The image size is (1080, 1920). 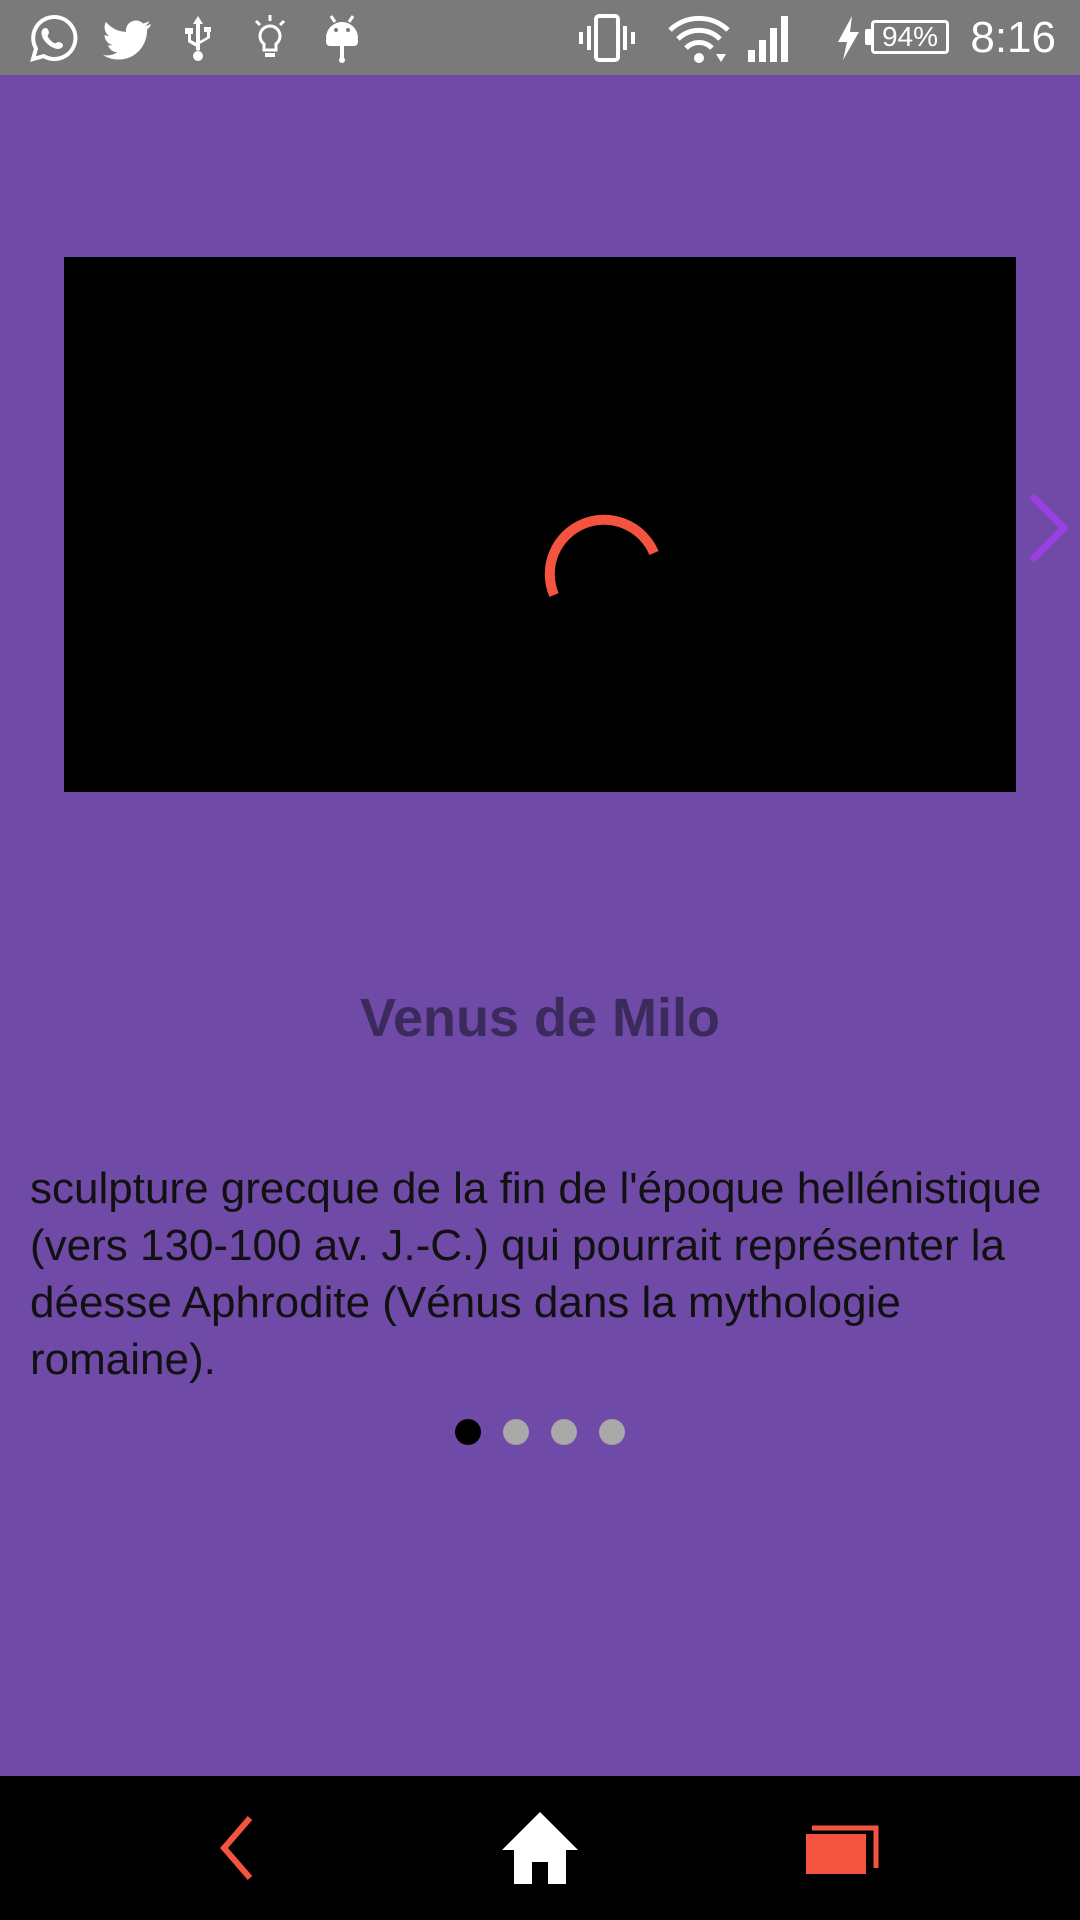 What do you see at coordinates (768, 39) in the screenshot?
I see `signal-icon` at bounding box center [768, 39].